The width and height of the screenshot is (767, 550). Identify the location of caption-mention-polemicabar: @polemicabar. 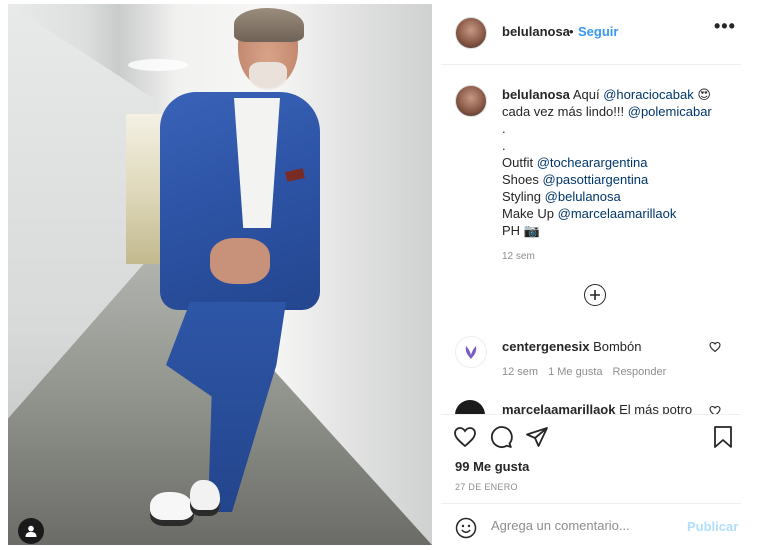
(670, 111).